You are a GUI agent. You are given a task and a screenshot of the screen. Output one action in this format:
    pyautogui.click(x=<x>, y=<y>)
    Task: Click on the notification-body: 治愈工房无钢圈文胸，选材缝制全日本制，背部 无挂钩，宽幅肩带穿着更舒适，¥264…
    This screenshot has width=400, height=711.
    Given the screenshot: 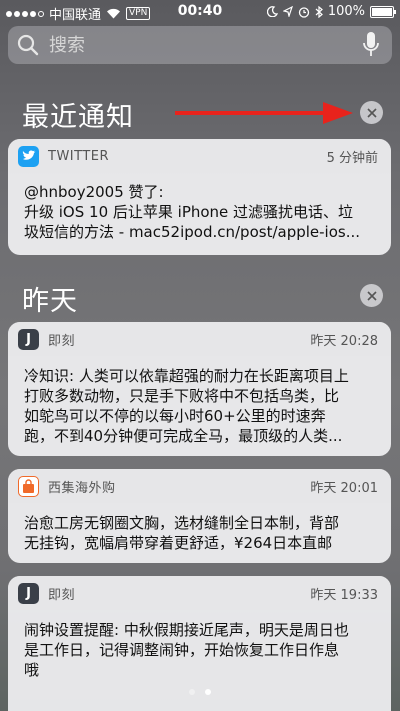 What is the action you would take?
    pyautogui.click(x=199, y=533)
    